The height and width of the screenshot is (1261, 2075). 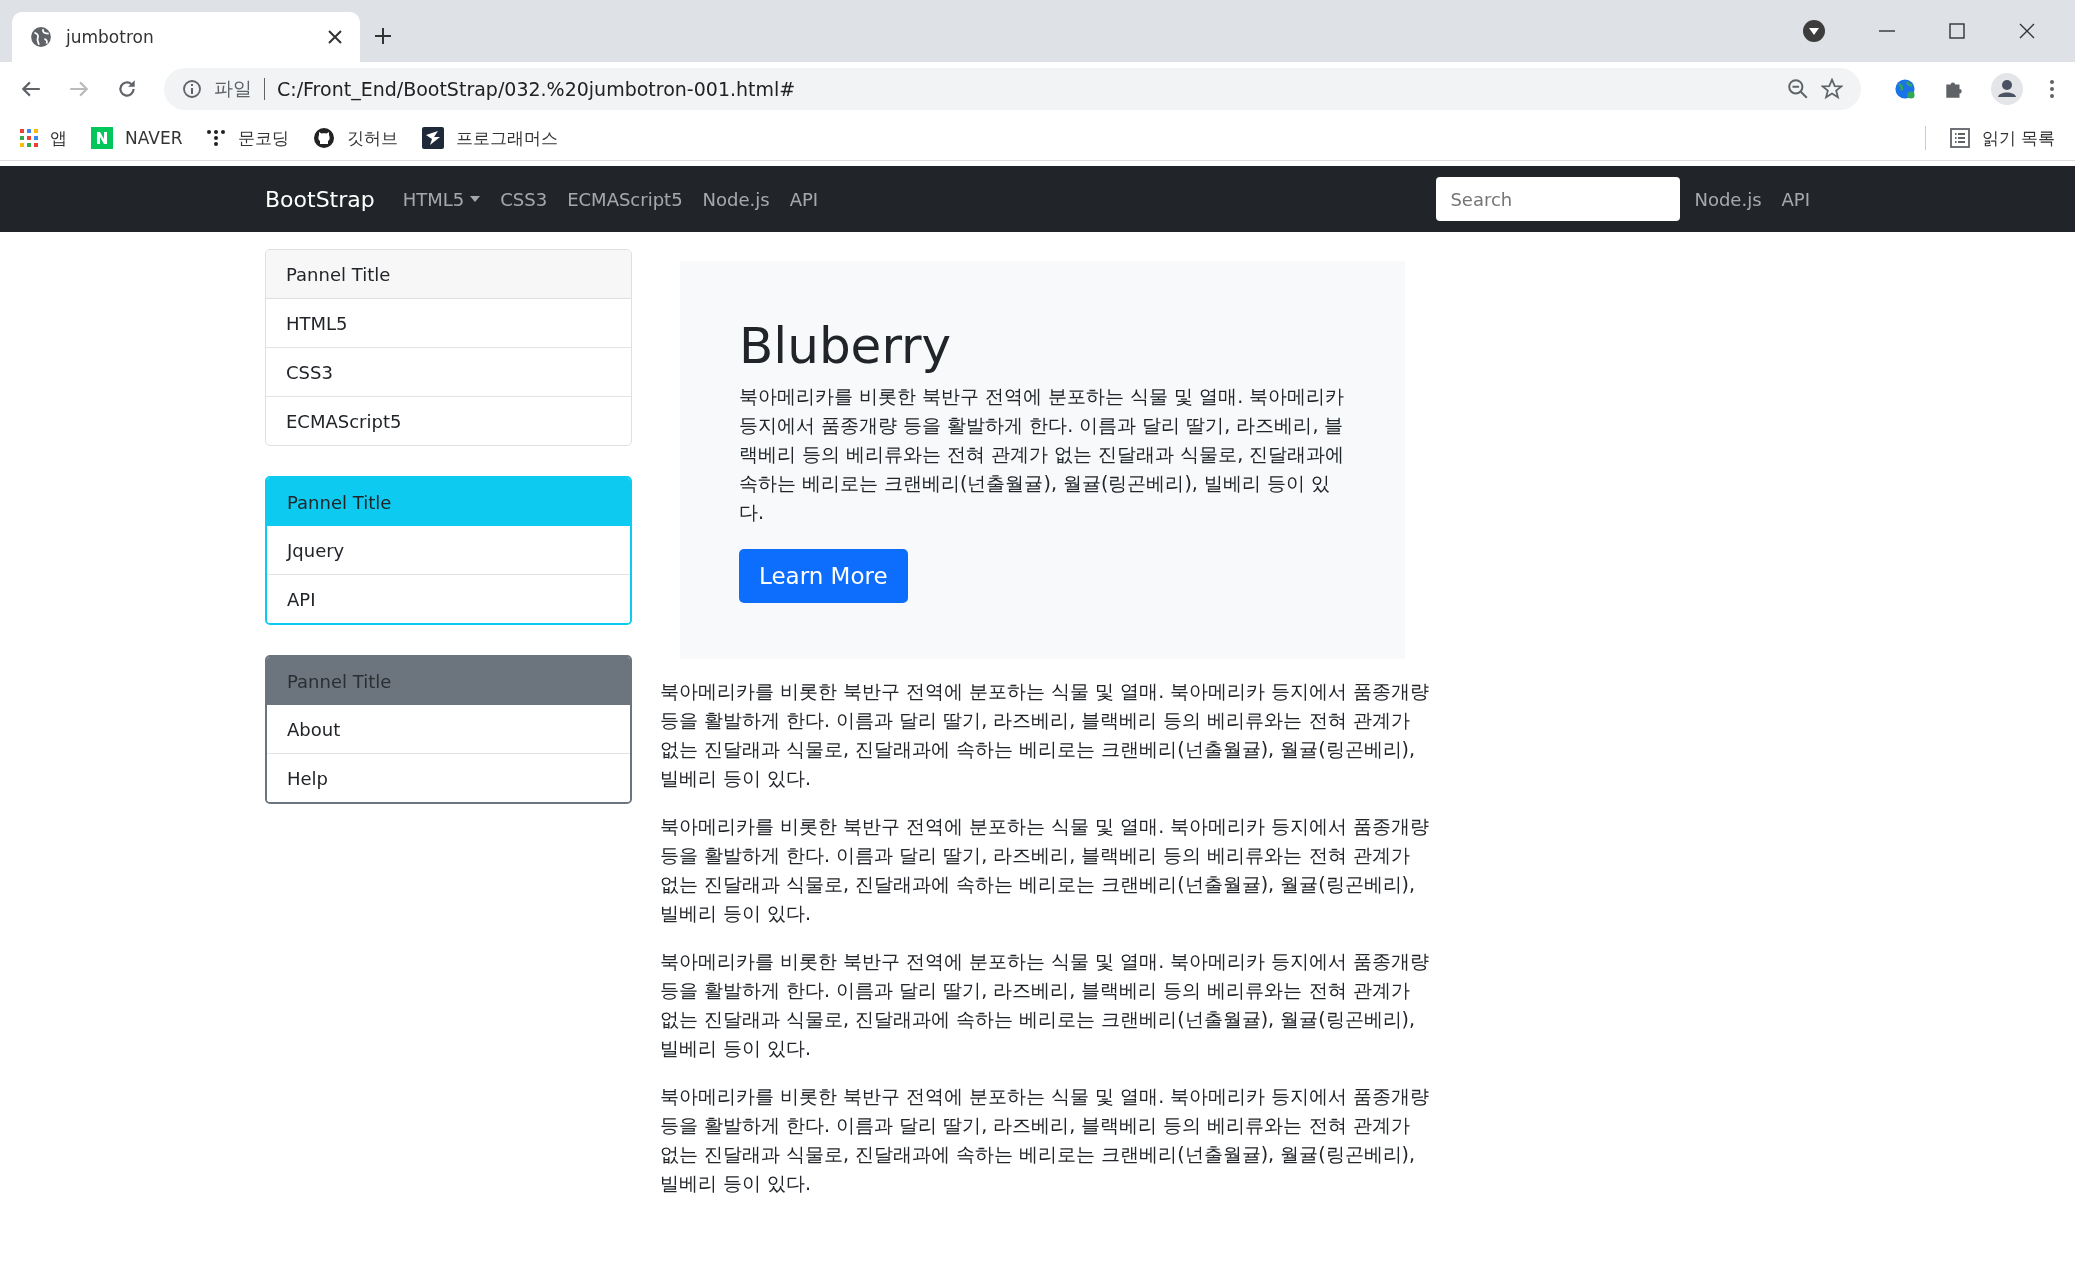 What do you see at coordinates (448, 729) in the screenshot?
I see `list-item: About` at bounding box center [448, 729].